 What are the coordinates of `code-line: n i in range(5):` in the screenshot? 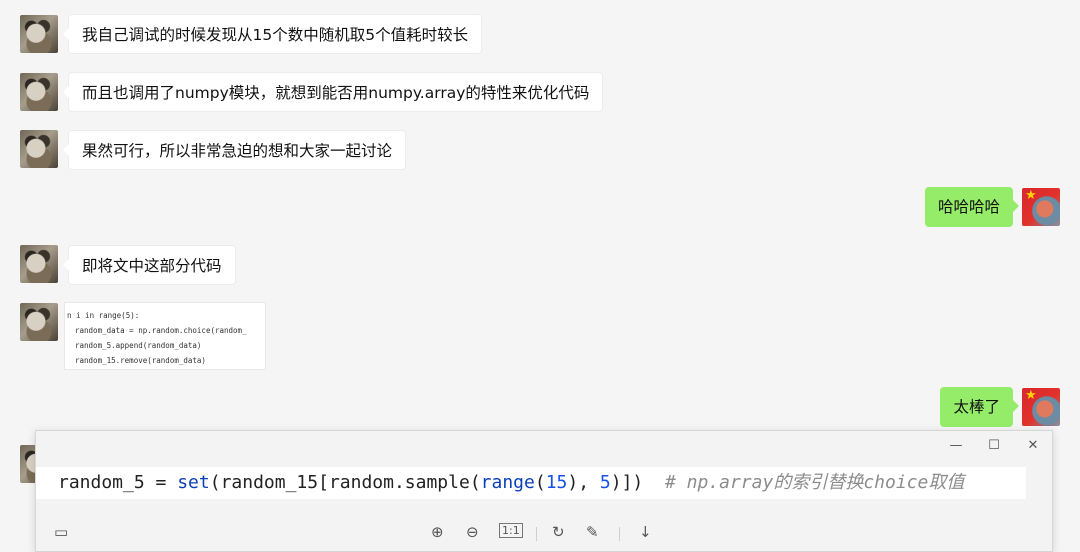 It's located at (103, 315).